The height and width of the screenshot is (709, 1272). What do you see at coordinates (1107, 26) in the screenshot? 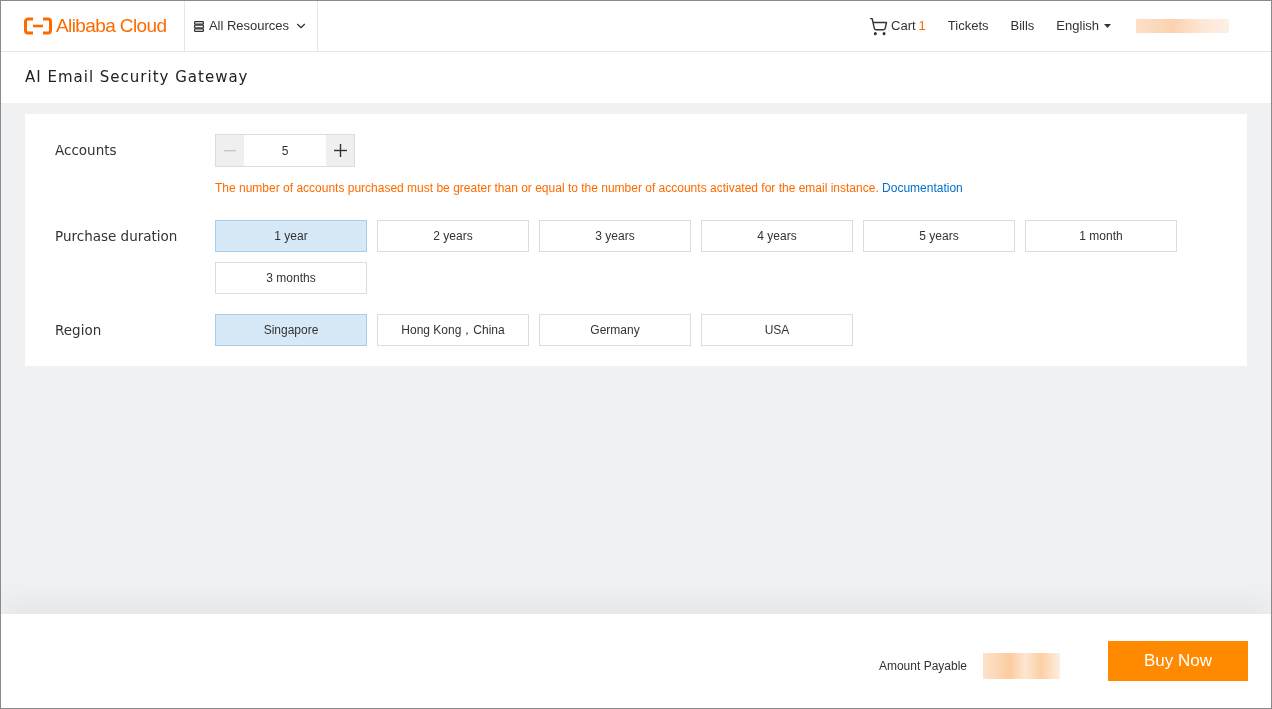
I see `caret-icon` at bounding box center [1107, 26].